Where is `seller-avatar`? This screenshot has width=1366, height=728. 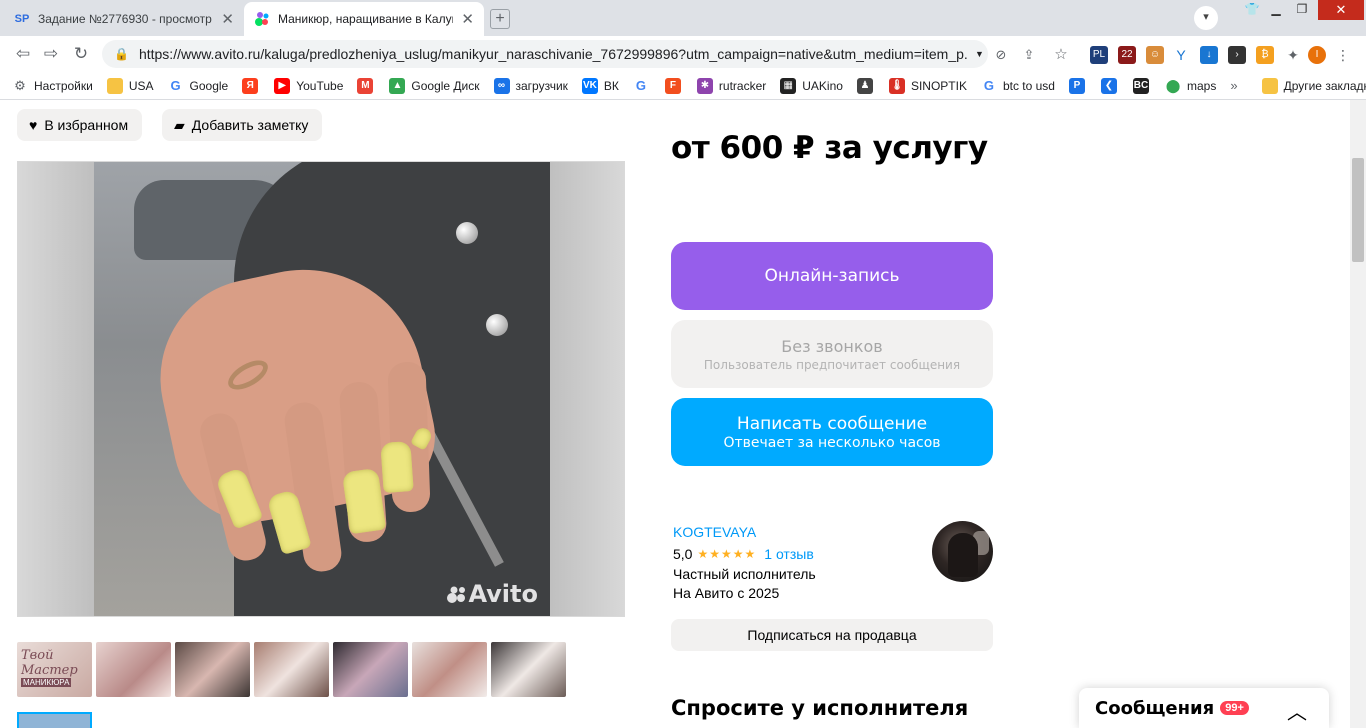 seller-avatar is located at coordinates (962, 551).